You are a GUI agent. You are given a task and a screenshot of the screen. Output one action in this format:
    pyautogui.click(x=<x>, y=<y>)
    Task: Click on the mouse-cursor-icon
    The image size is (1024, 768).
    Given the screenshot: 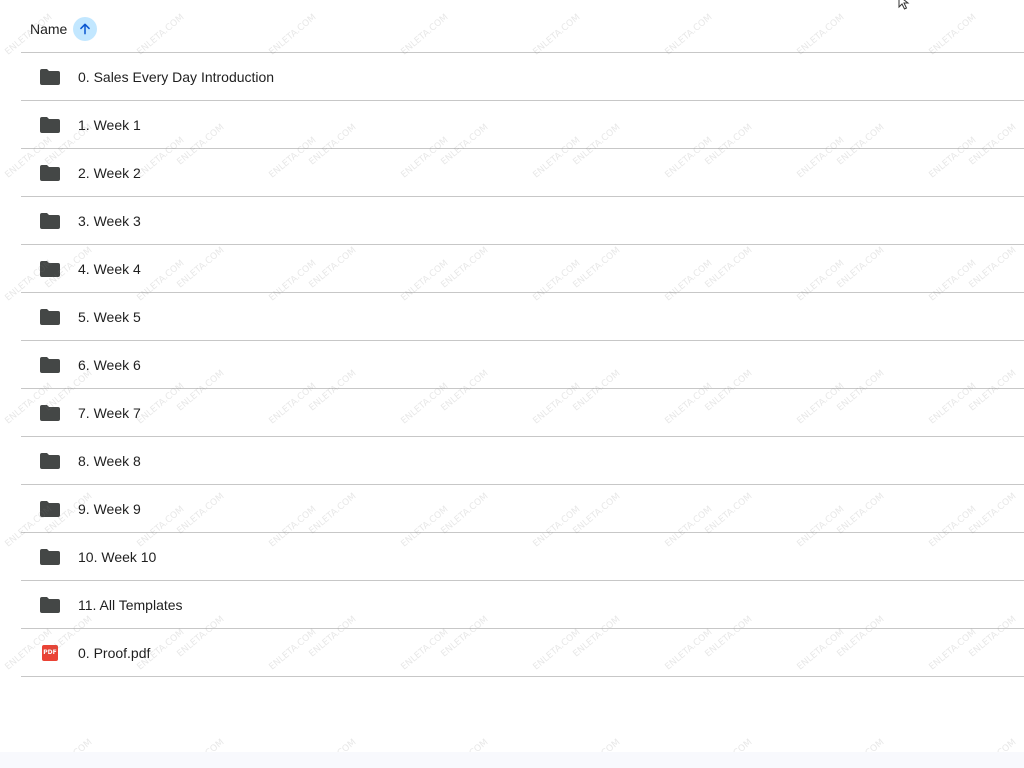 What is the action you would take?
    pyautogui.click(x=904, y=5)
    